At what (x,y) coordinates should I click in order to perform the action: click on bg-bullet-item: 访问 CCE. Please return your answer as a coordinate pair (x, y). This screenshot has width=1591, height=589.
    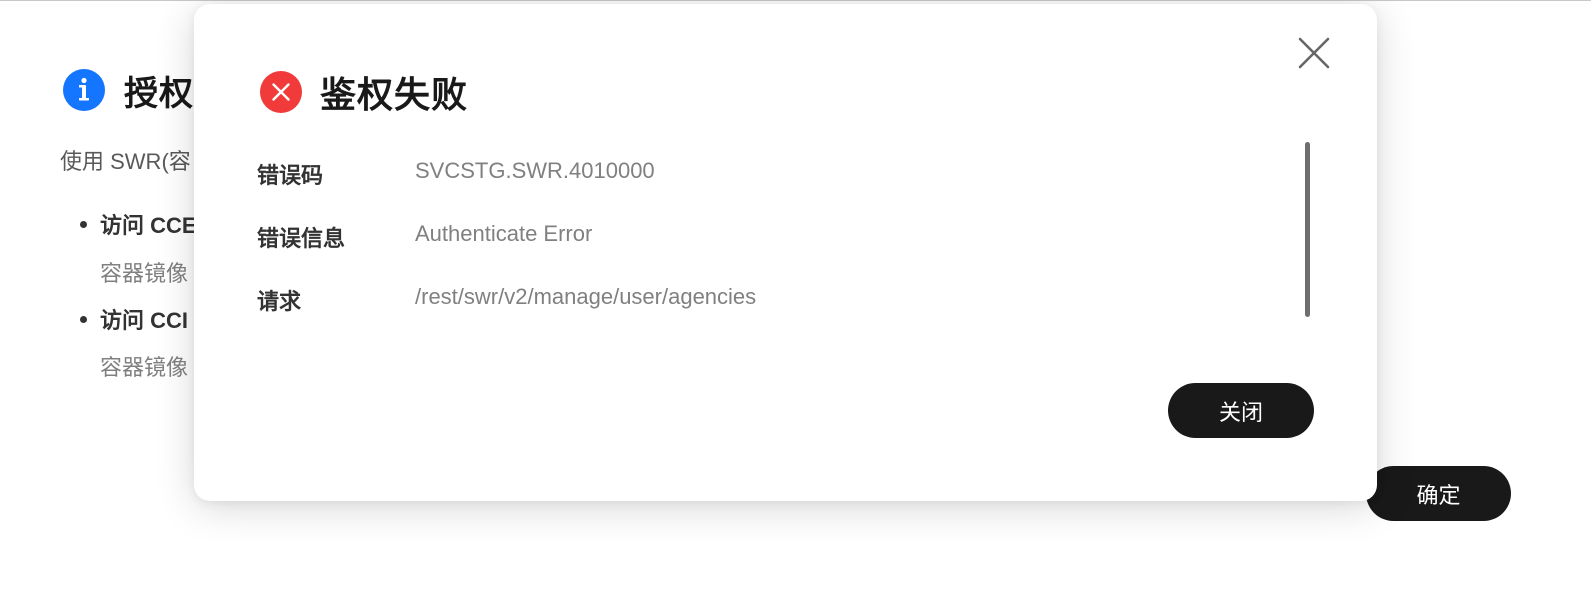
    Looking at the image, I should click on (138, 224).